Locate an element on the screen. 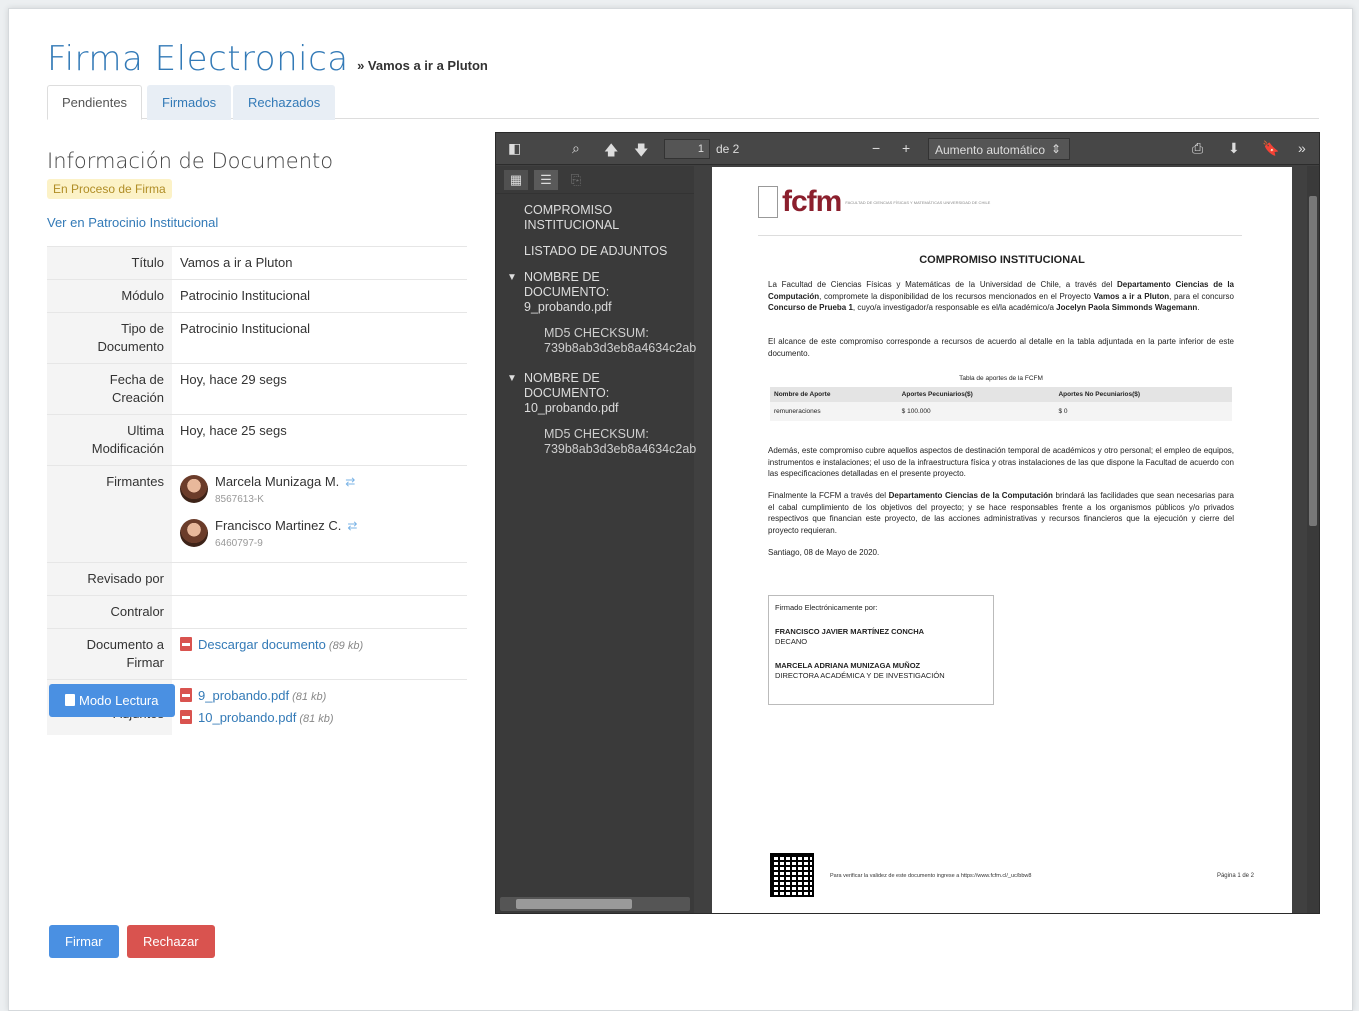 This screenshot has height=1011, width=1359. chevron-double-right-icon: » is located at coordinates (1302, 148).